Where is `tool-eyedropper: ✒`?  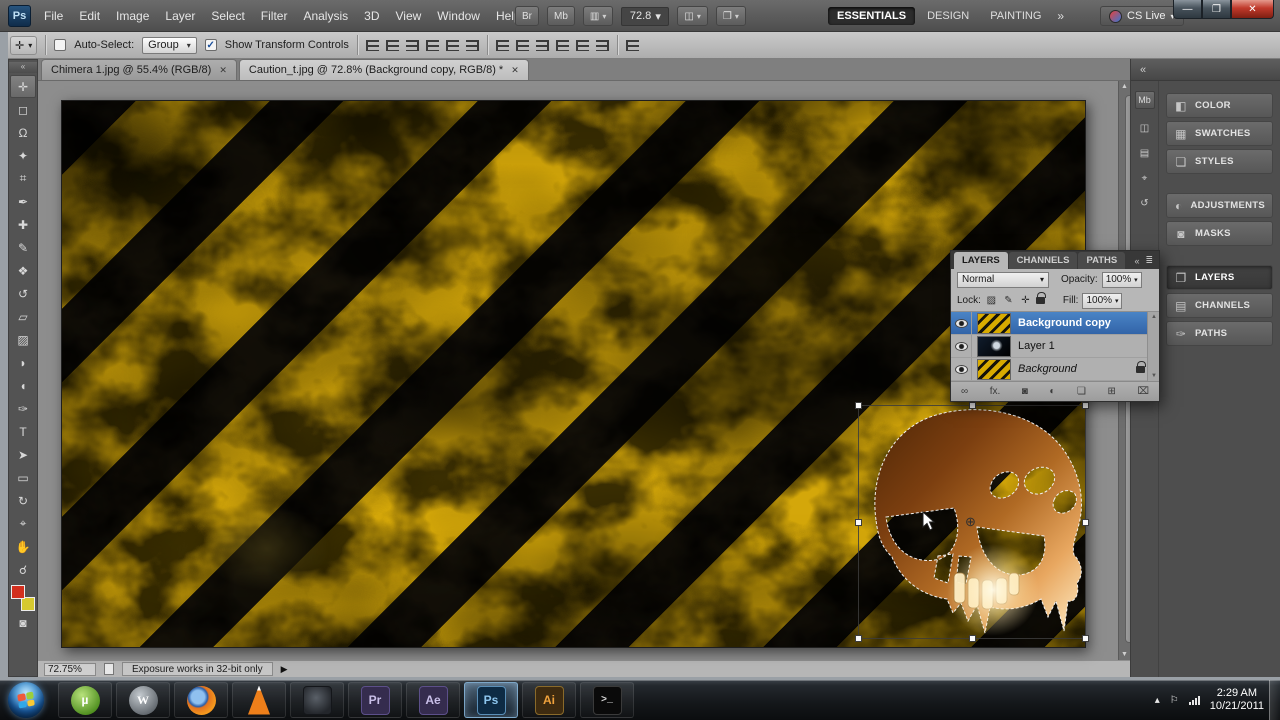 tool-eyedropper: ✒ is located at coordinates (23, 201).